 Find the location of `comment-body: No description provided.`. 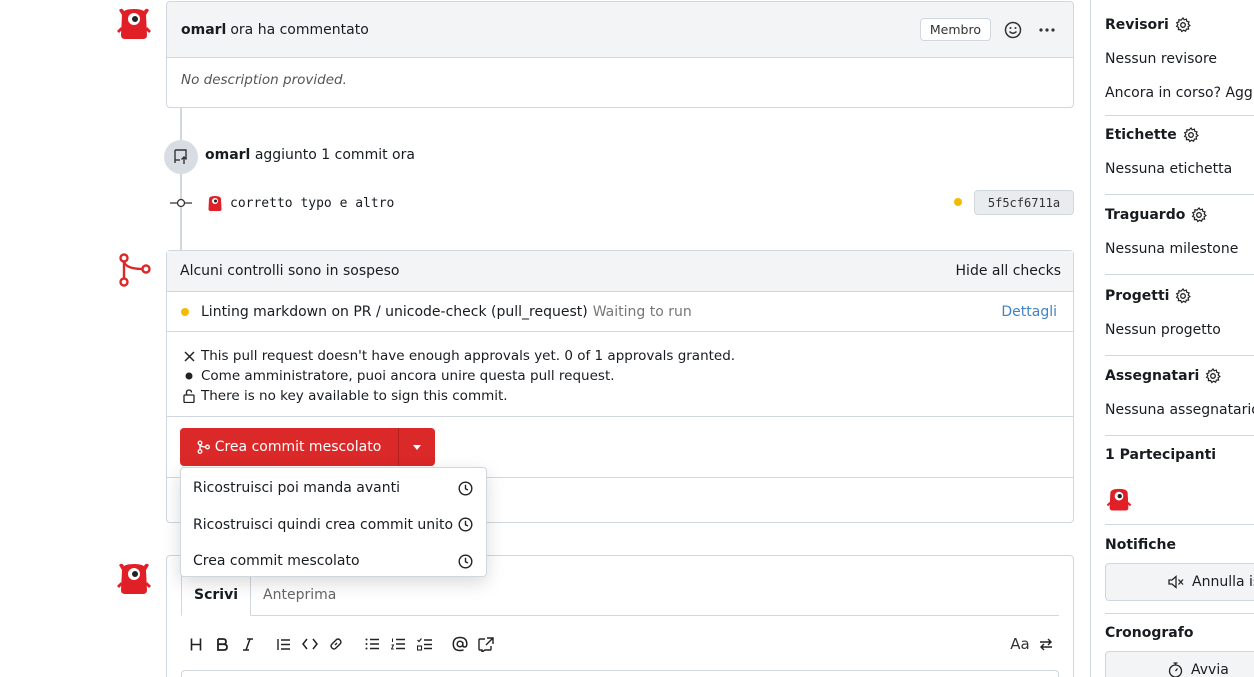

comment-body: No description provided. is located at coordinates (264, 80).